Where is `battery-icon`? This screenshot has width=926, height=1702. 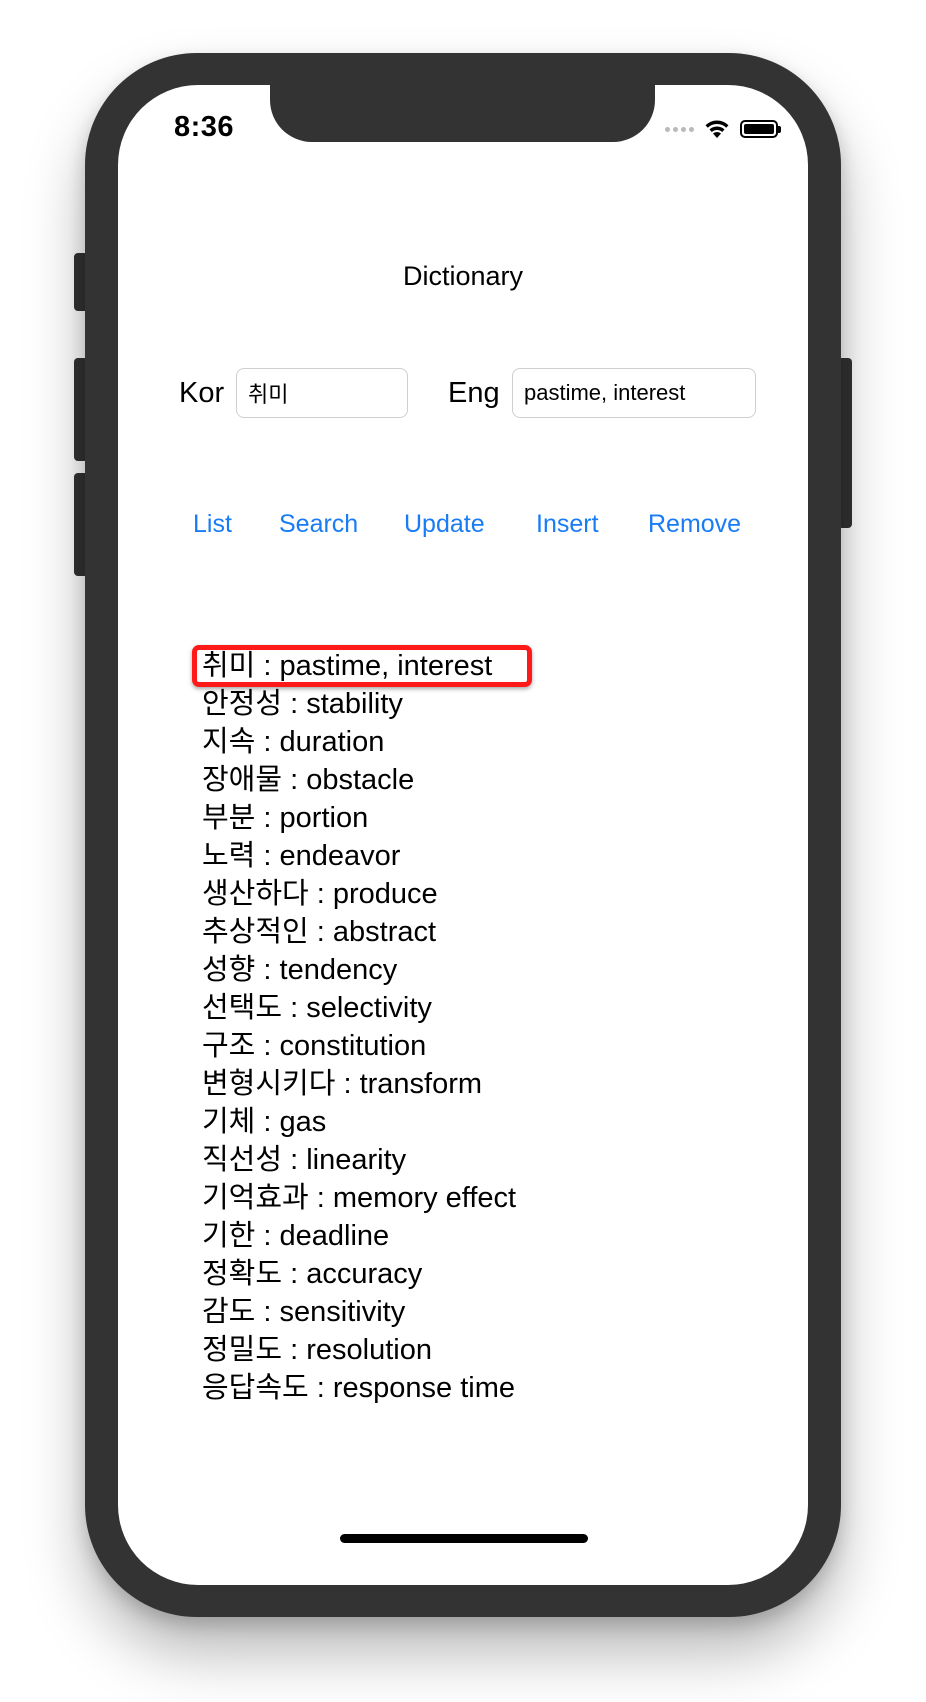 battery-icon is located at coordinates (760, 129).